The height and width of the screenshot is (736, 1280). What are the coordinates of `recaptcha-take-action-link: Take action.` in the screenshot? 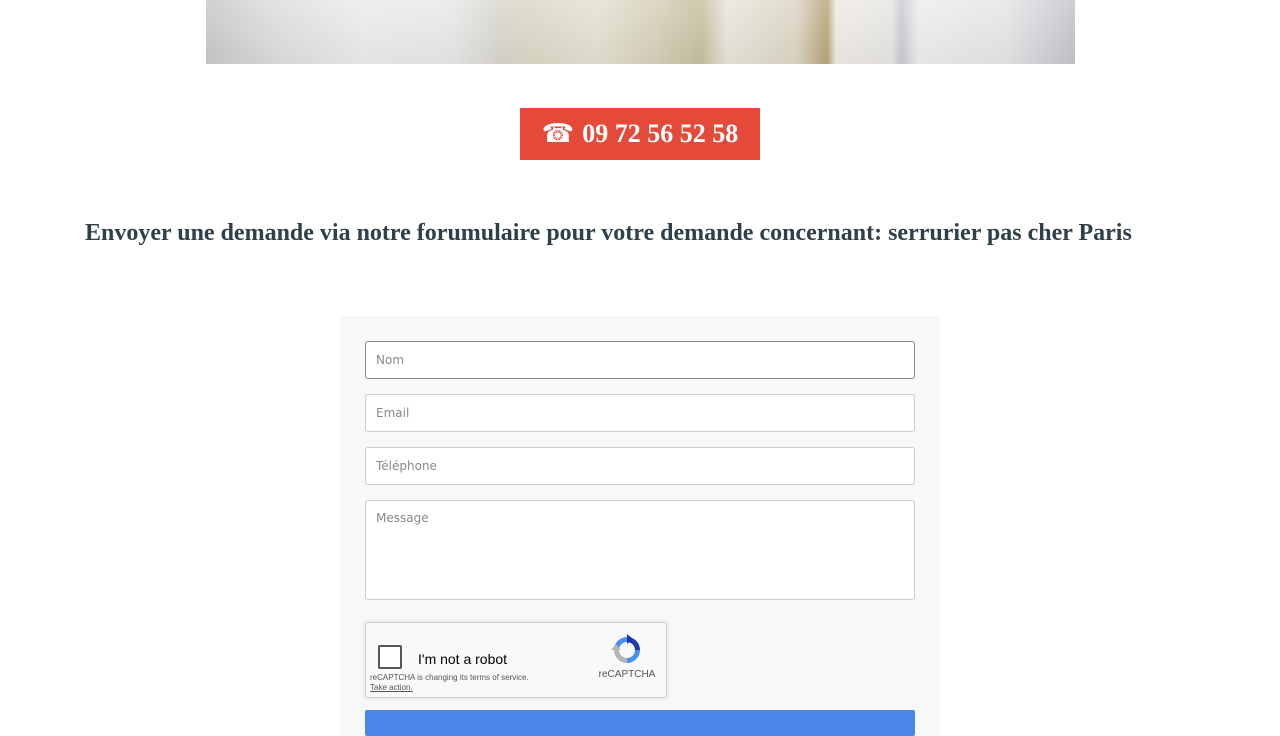 It's located at (449, 688).